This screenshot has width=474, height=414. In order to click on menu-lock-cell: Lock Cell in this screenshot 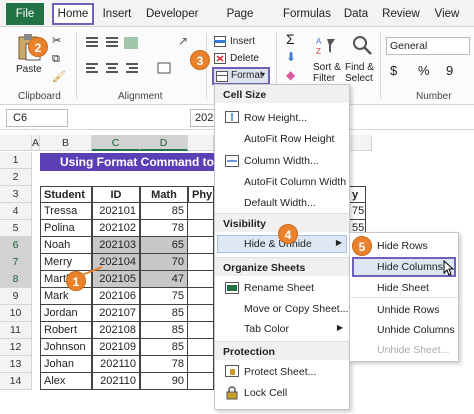, I will do `click(265, 393)`.